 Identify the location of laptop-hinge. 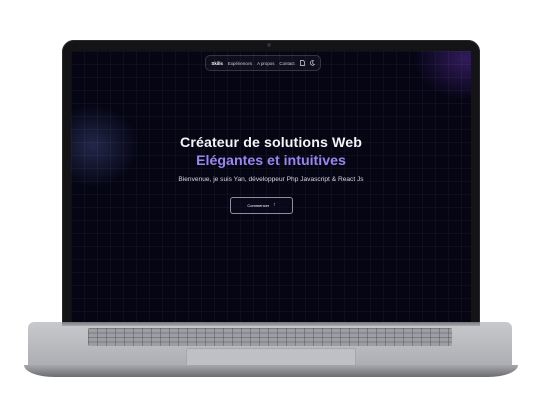
(271, 324).